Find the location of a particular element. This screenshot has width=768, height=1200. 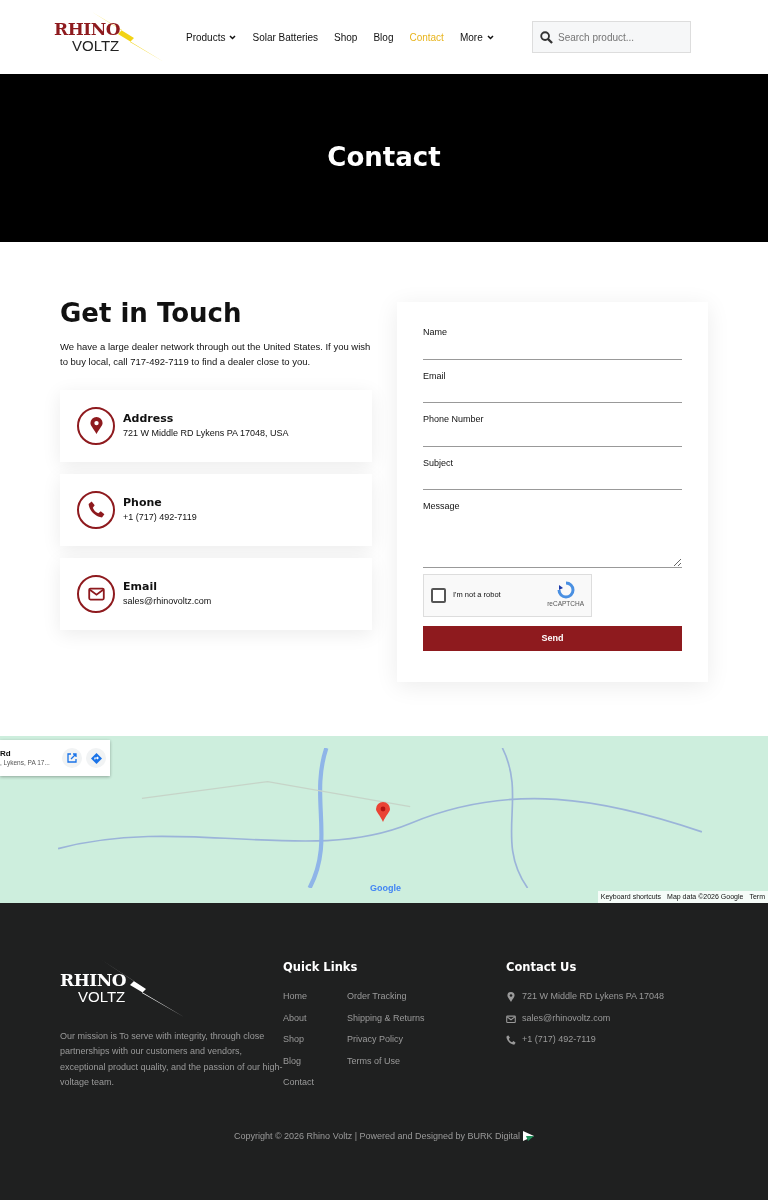

external-link-icon is located at coordinates (72, 758).